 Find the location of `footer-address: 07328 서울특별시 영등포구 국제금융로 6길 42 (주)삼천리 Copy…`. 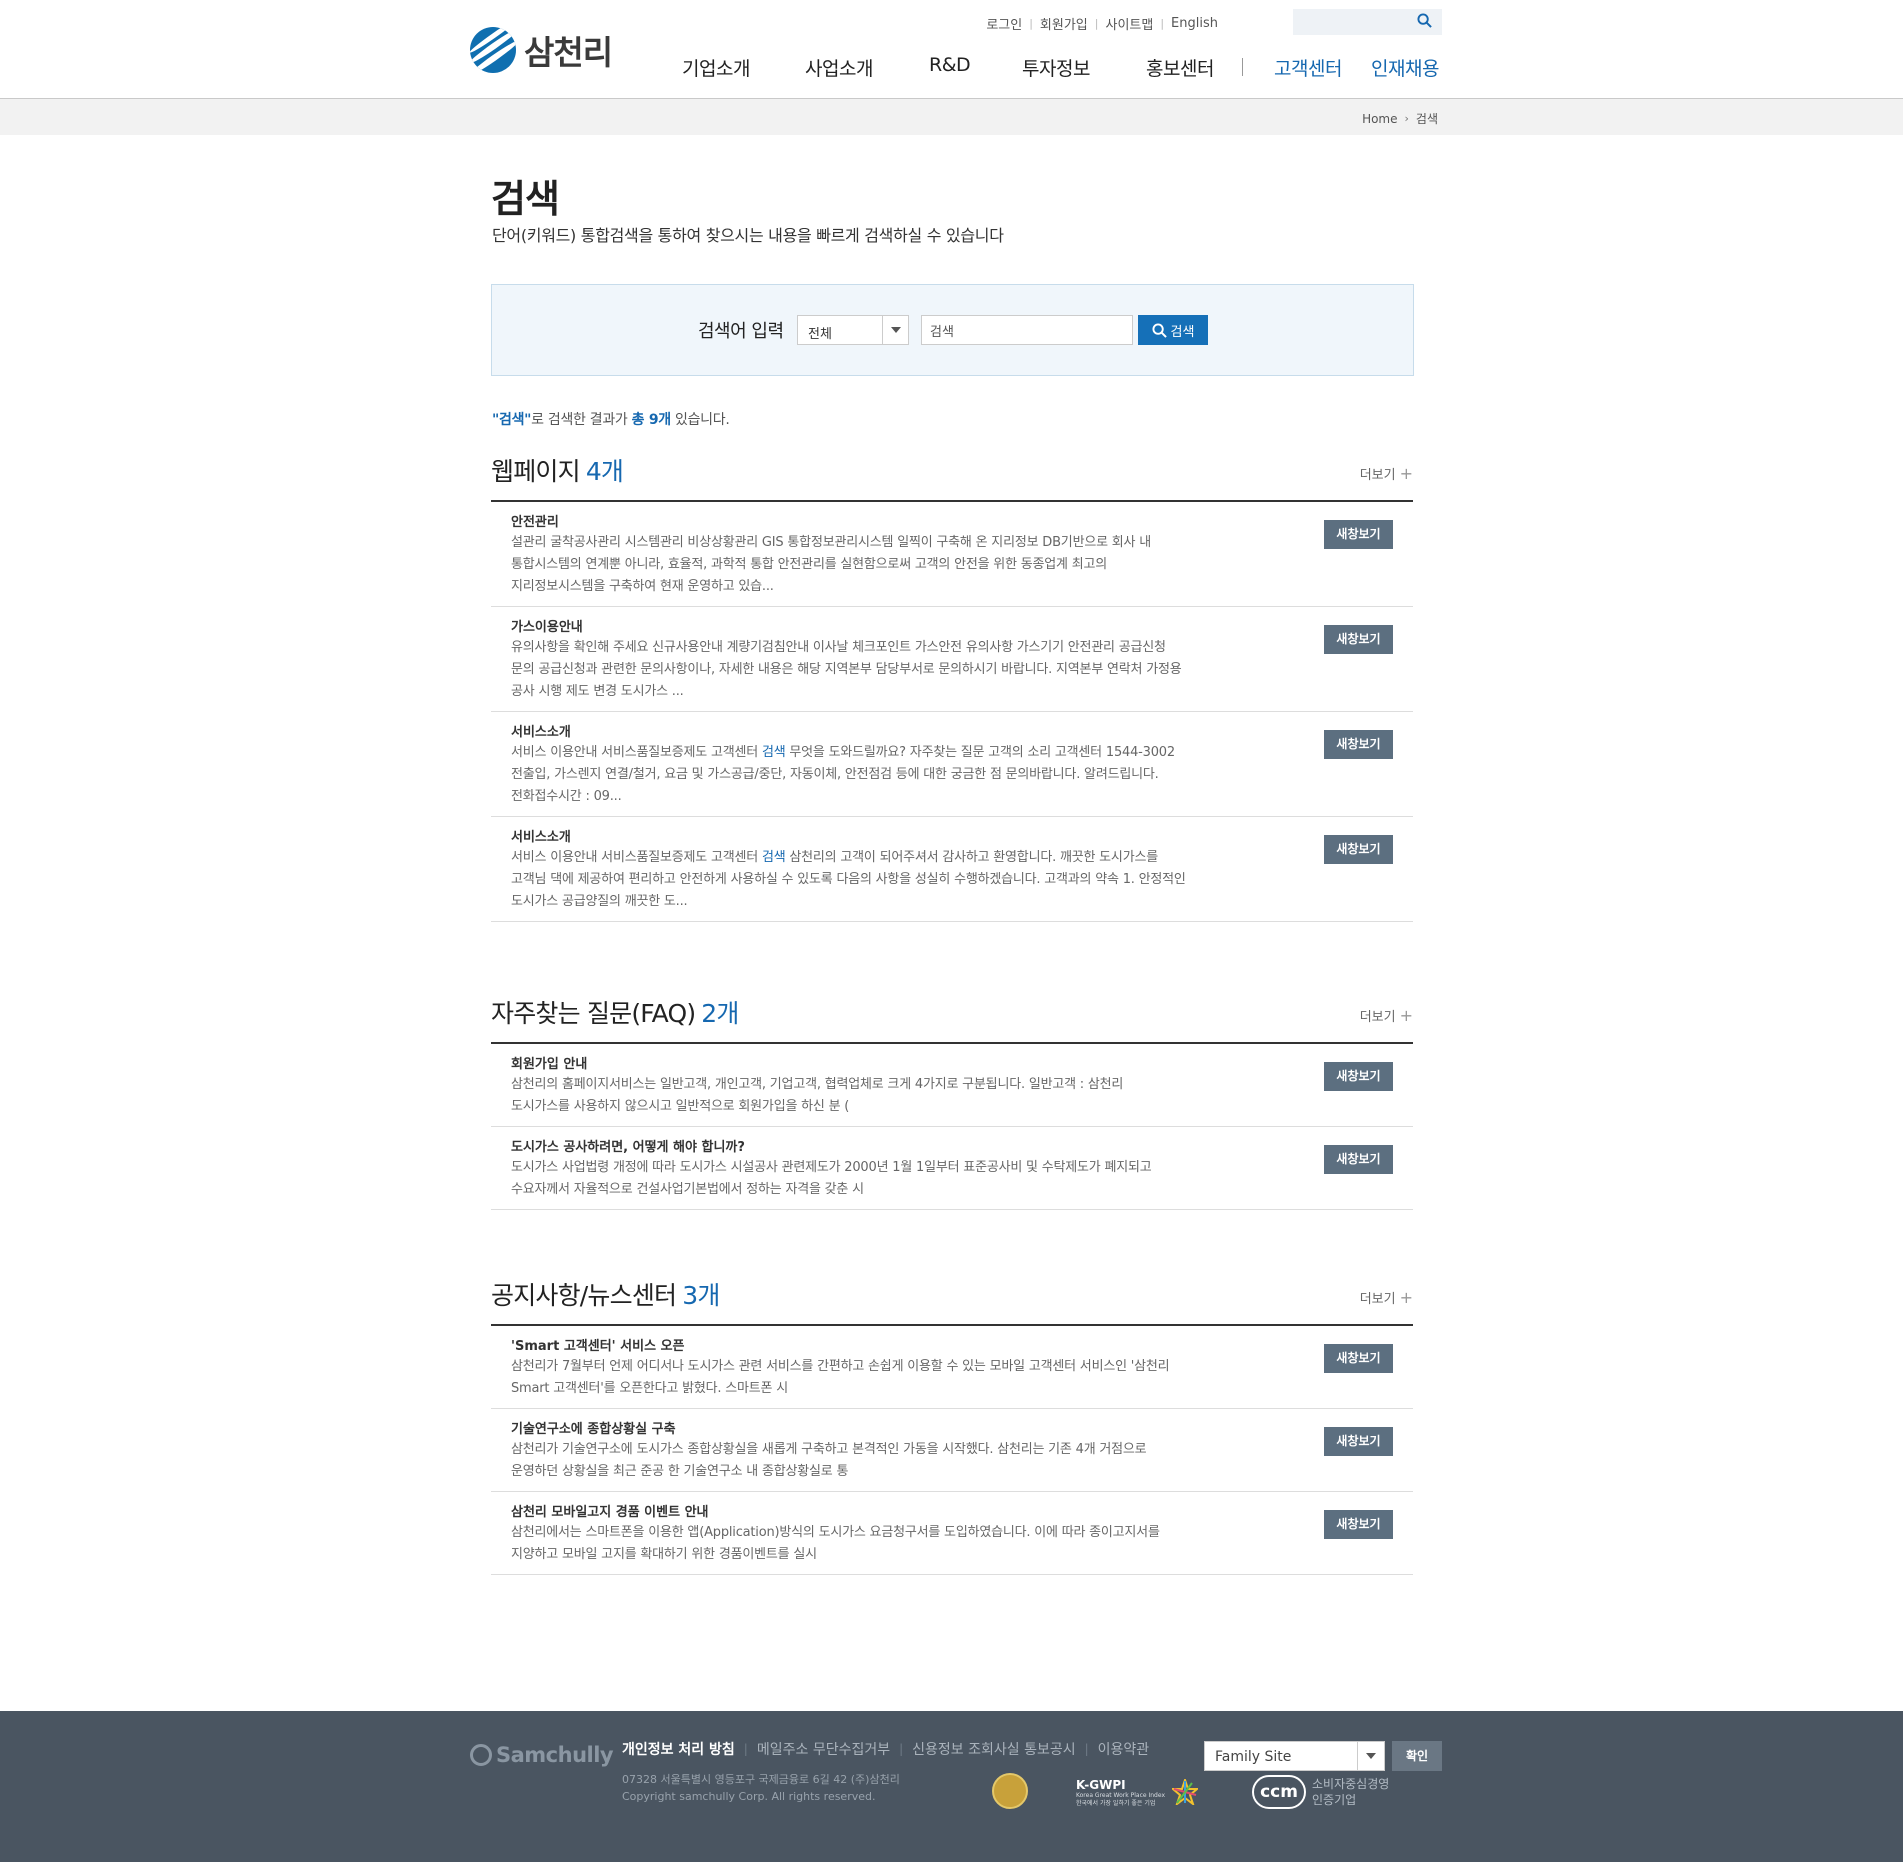

footer-address: 07328 서울특별시 영등포구 국제금융로 6길 42 (주)삼천리 Copy… is located at coordinates (761, 1788).